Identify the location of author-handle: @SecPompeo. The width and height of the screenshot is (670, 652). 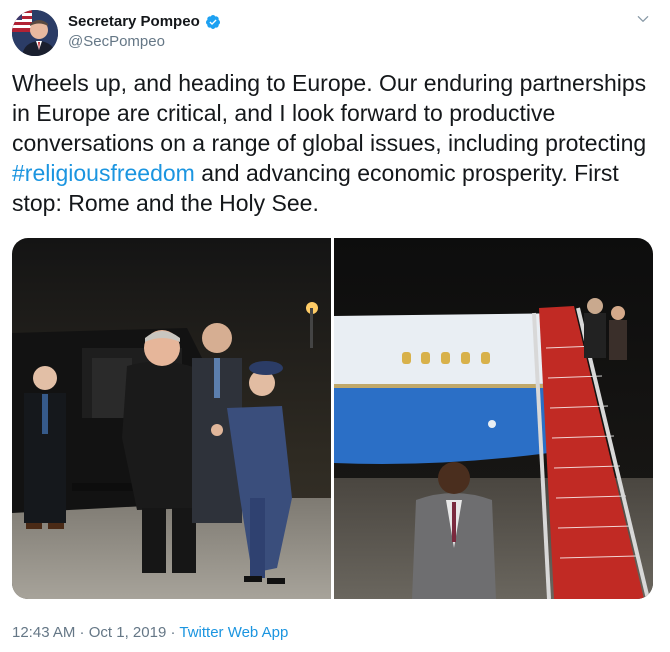
(116, 41).